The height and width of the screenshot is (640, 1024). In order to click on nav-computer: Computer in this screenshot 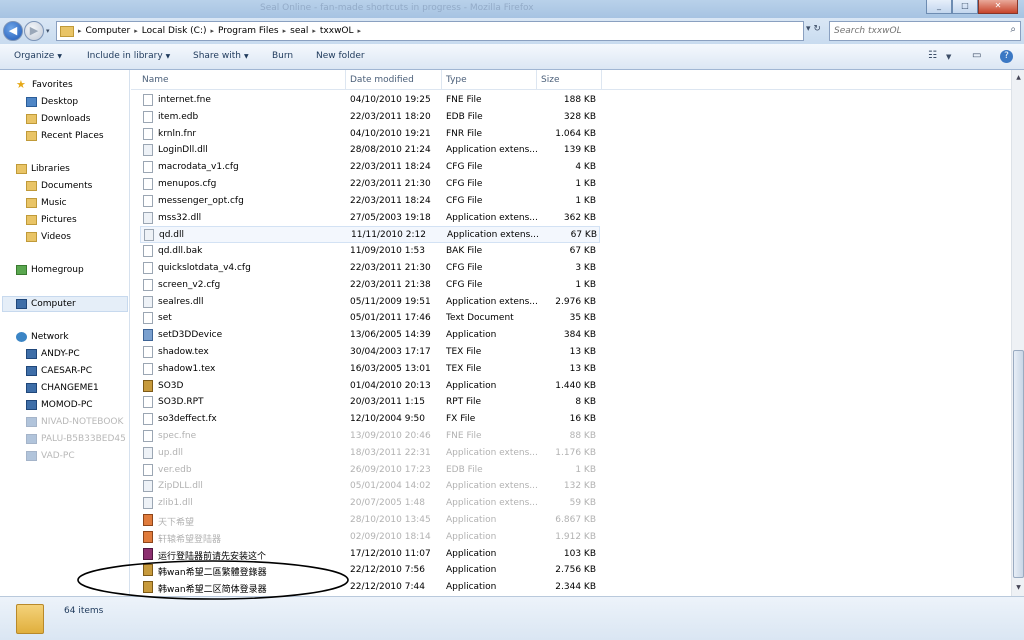, I will do `click(46, 304)`.